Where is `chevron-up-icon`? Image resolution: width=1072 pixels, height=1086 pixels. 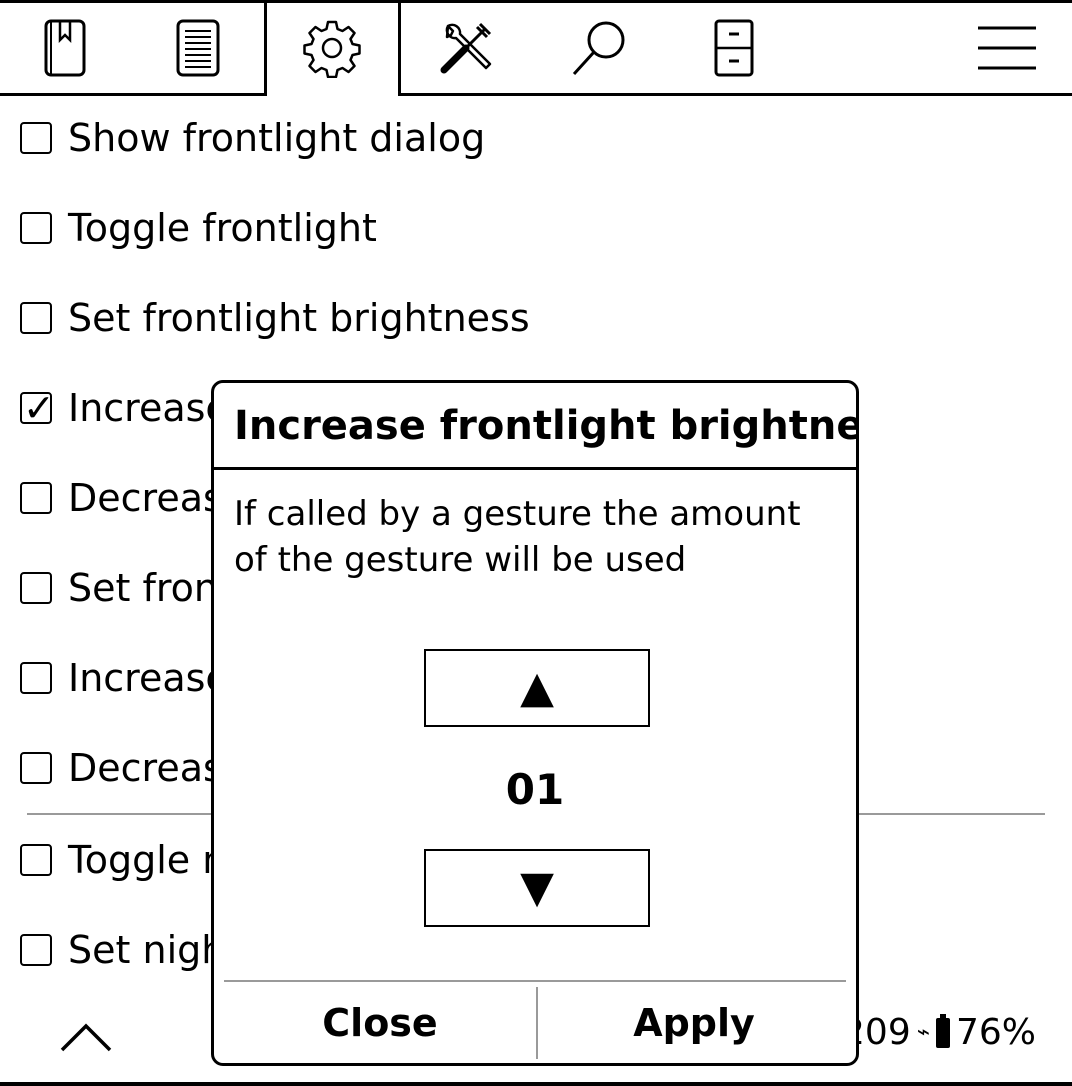 chevron-up-icon is located at coordinates (86, 1037).